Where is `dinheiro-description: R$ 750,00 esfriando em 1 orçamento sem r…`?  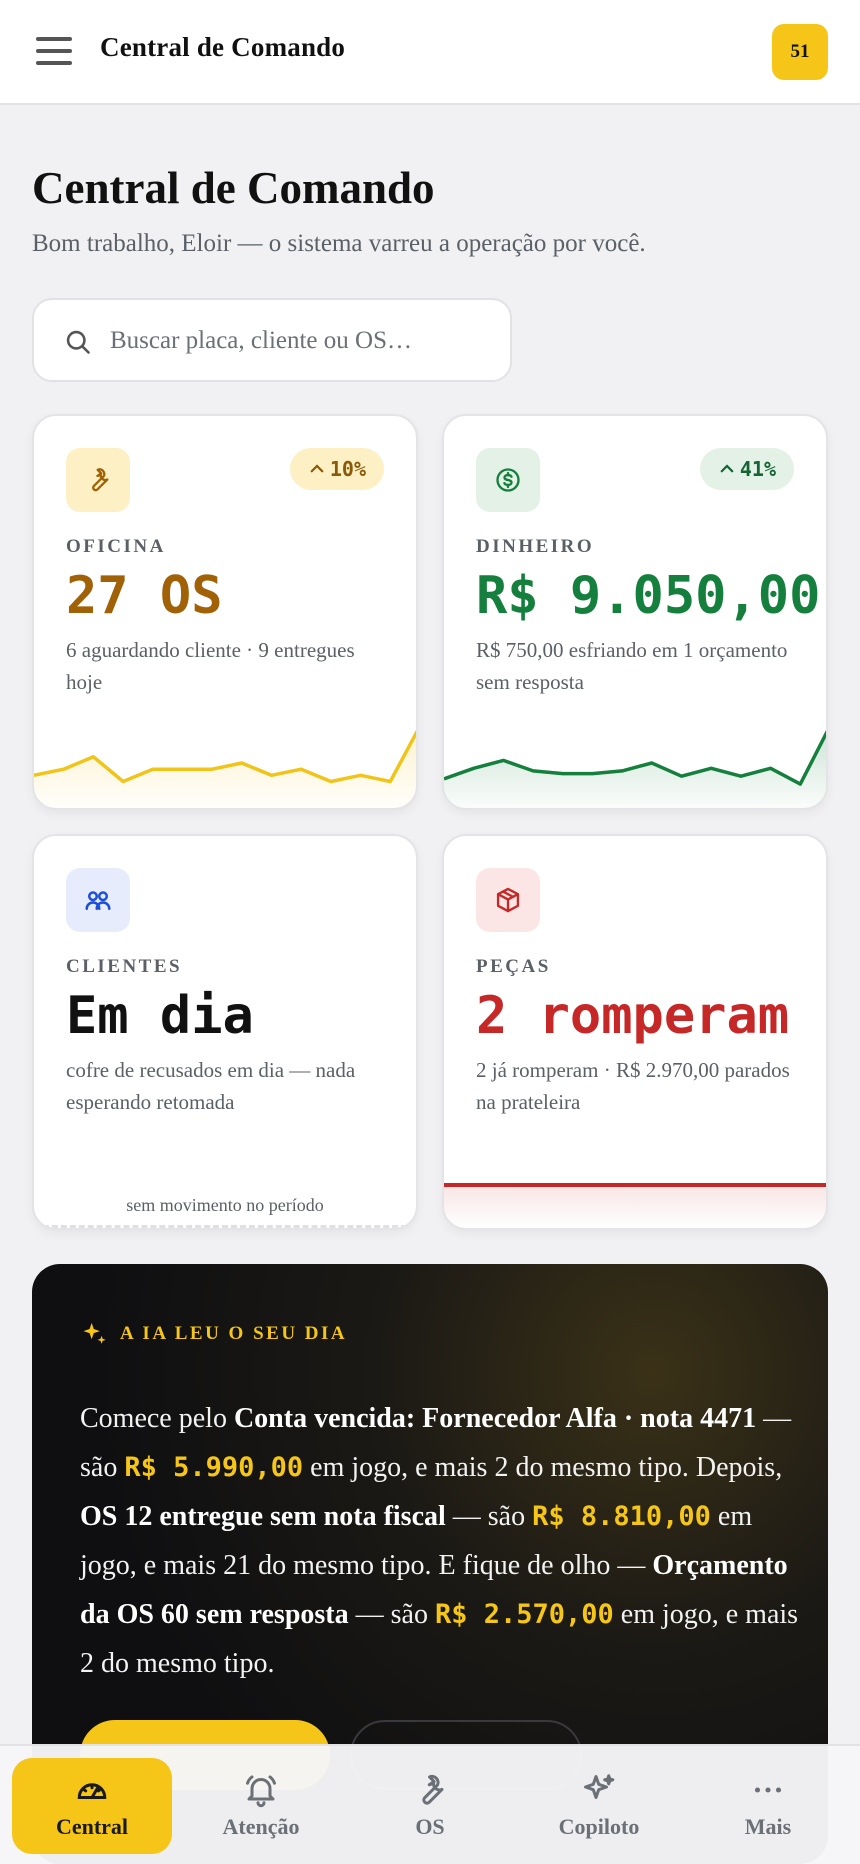
dinheiro-description: R$ 750,00 esfriando em 1 orçamento sem r… is located at coordinates (632, 666).